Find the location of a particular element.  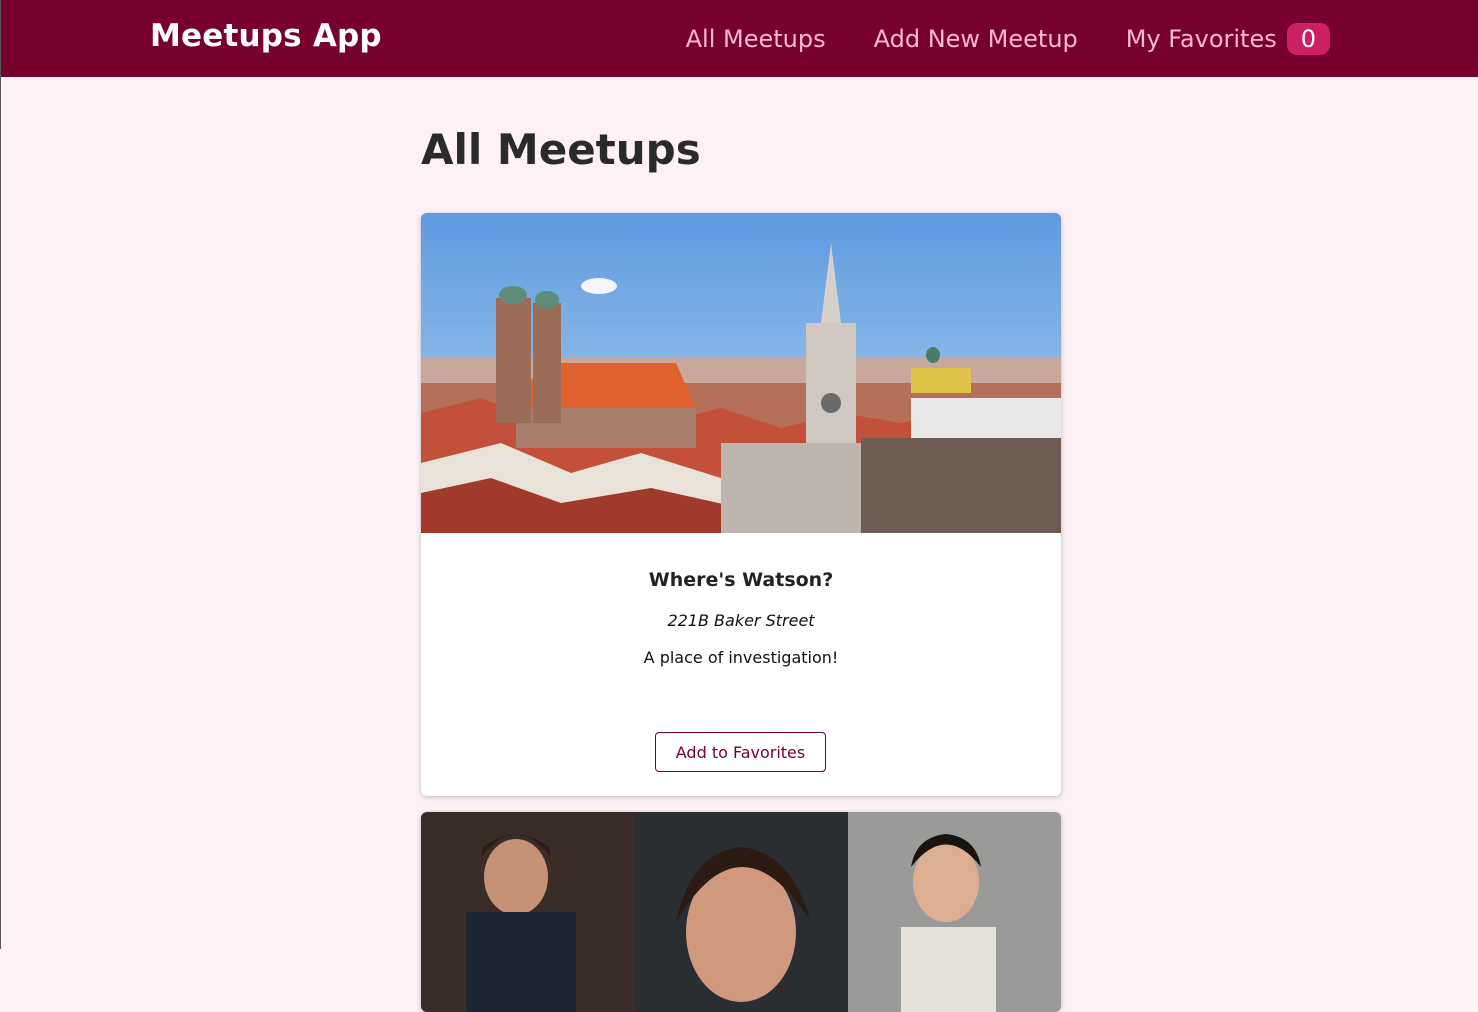

nav-my-favorites: My Favorites 0 is located at coordinates (1227, 38).